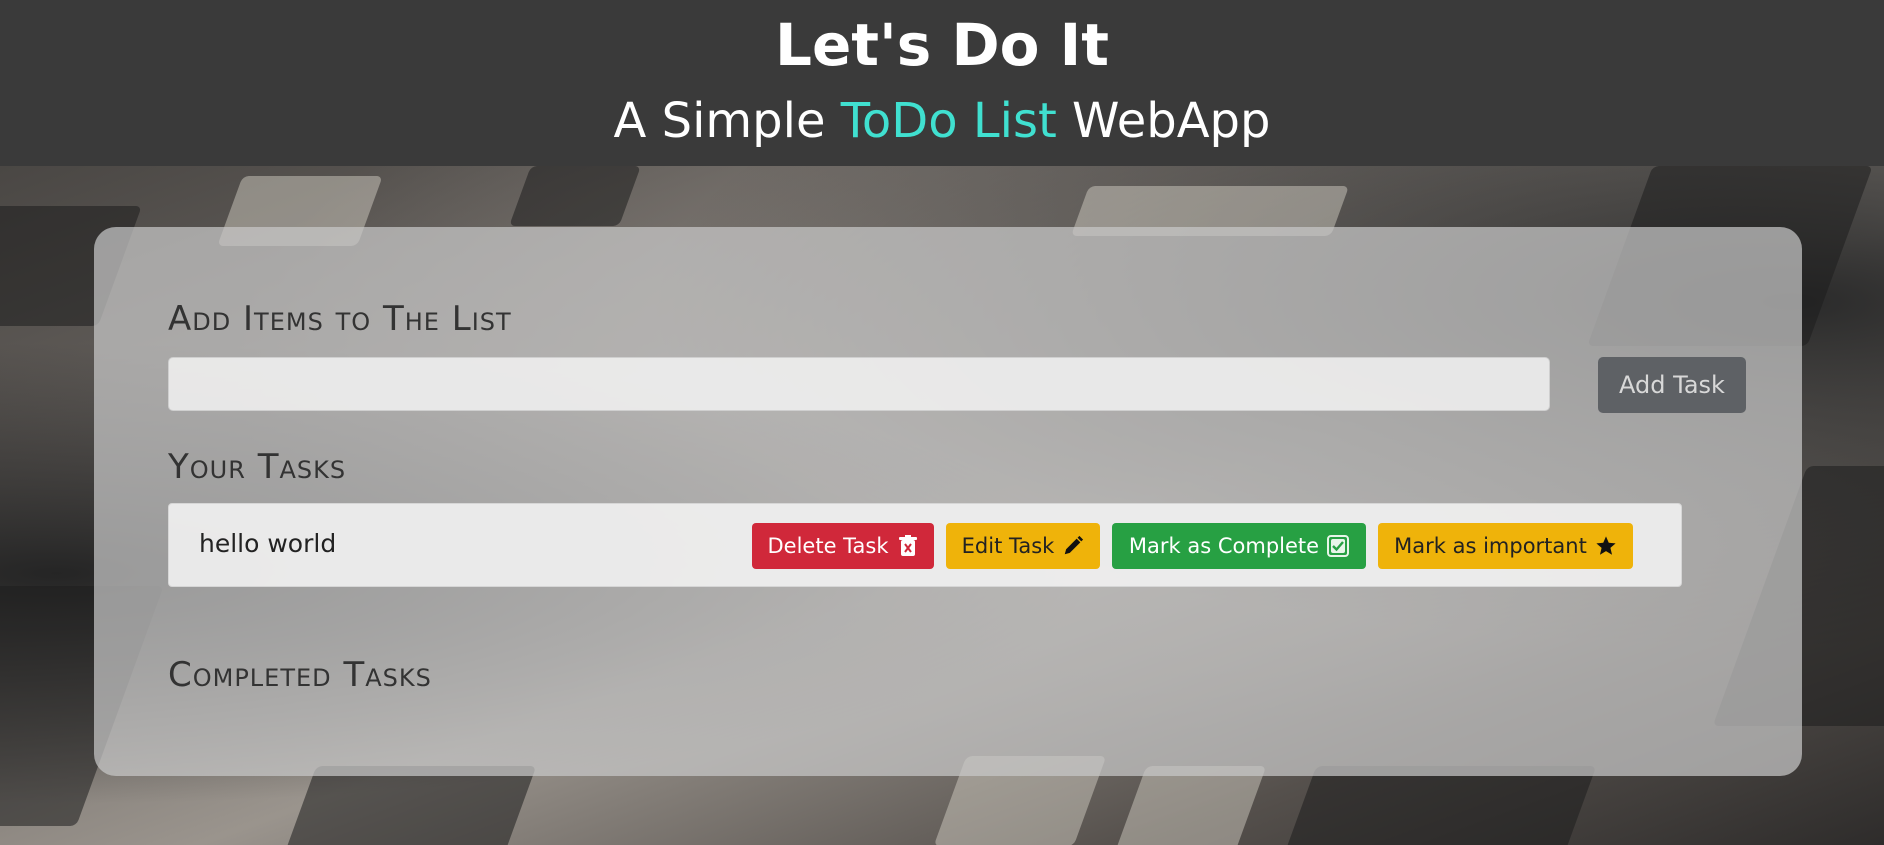 The height and width of the screenshot is (845, 1884). Describe the element at coordinates (1073, 546) in the screenshot. I see `pencil-icon` at that location.